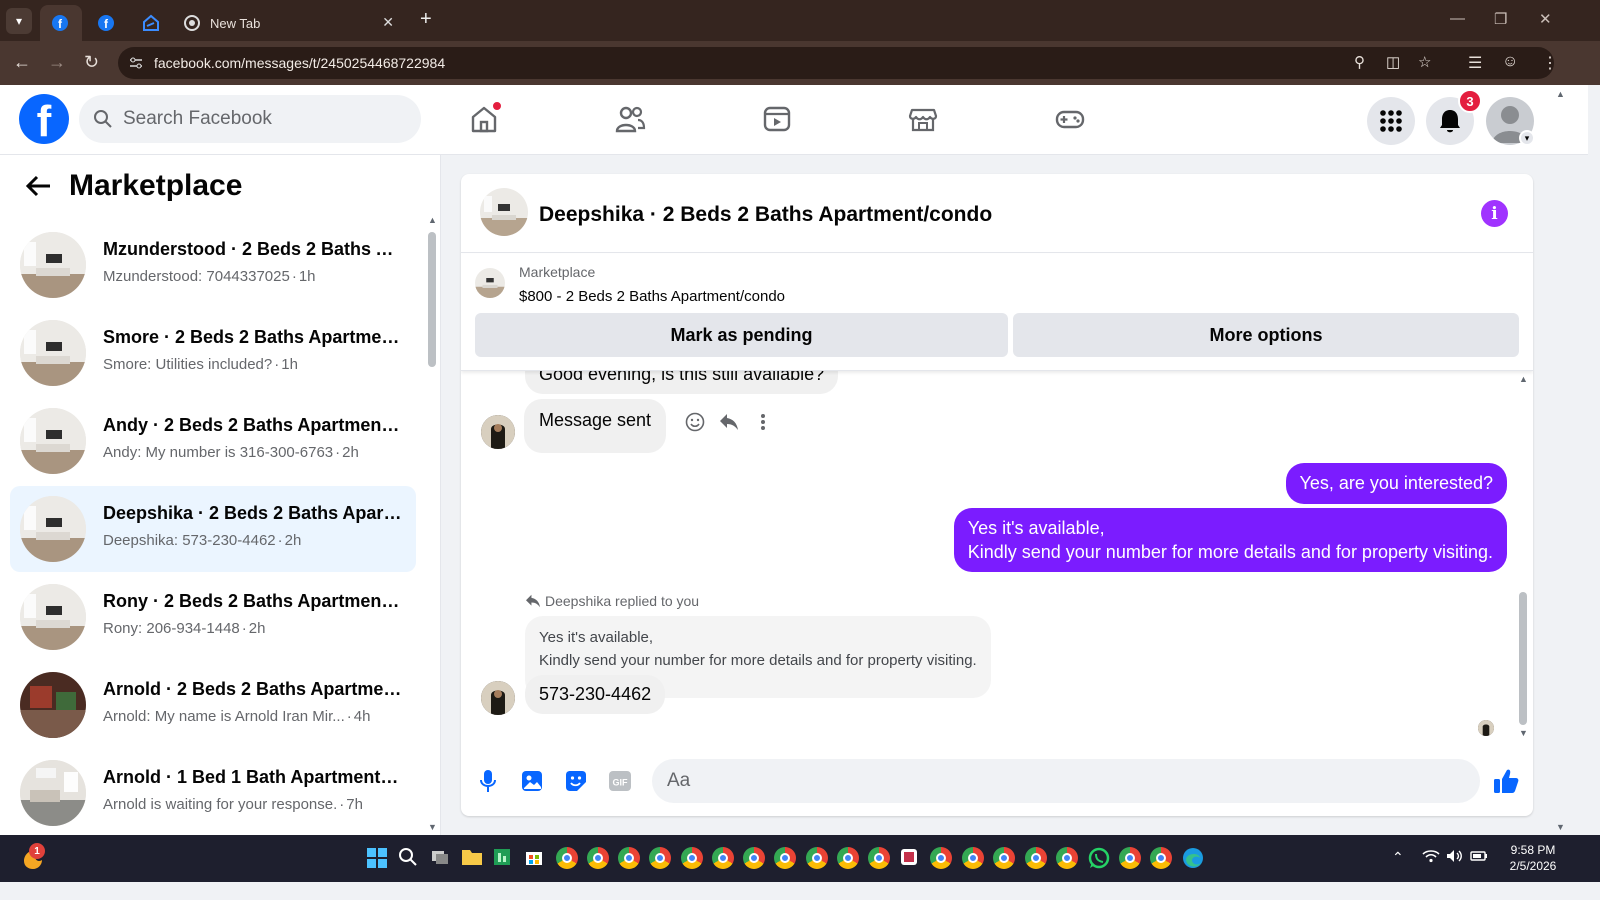 This screenshot has height=900, width=1600. What do you see at coordinates (504, 859) in the screenshot?
I see `sheets-app-icon` at bounding box center [504, 859].